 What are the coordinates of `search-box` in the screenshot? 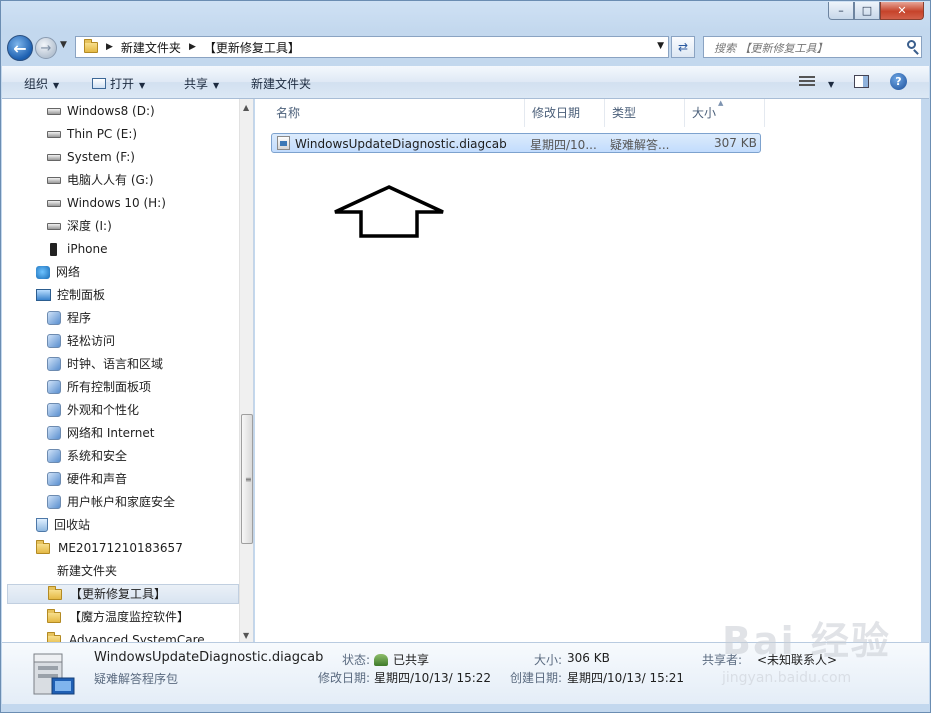 It's located at (812, 47).